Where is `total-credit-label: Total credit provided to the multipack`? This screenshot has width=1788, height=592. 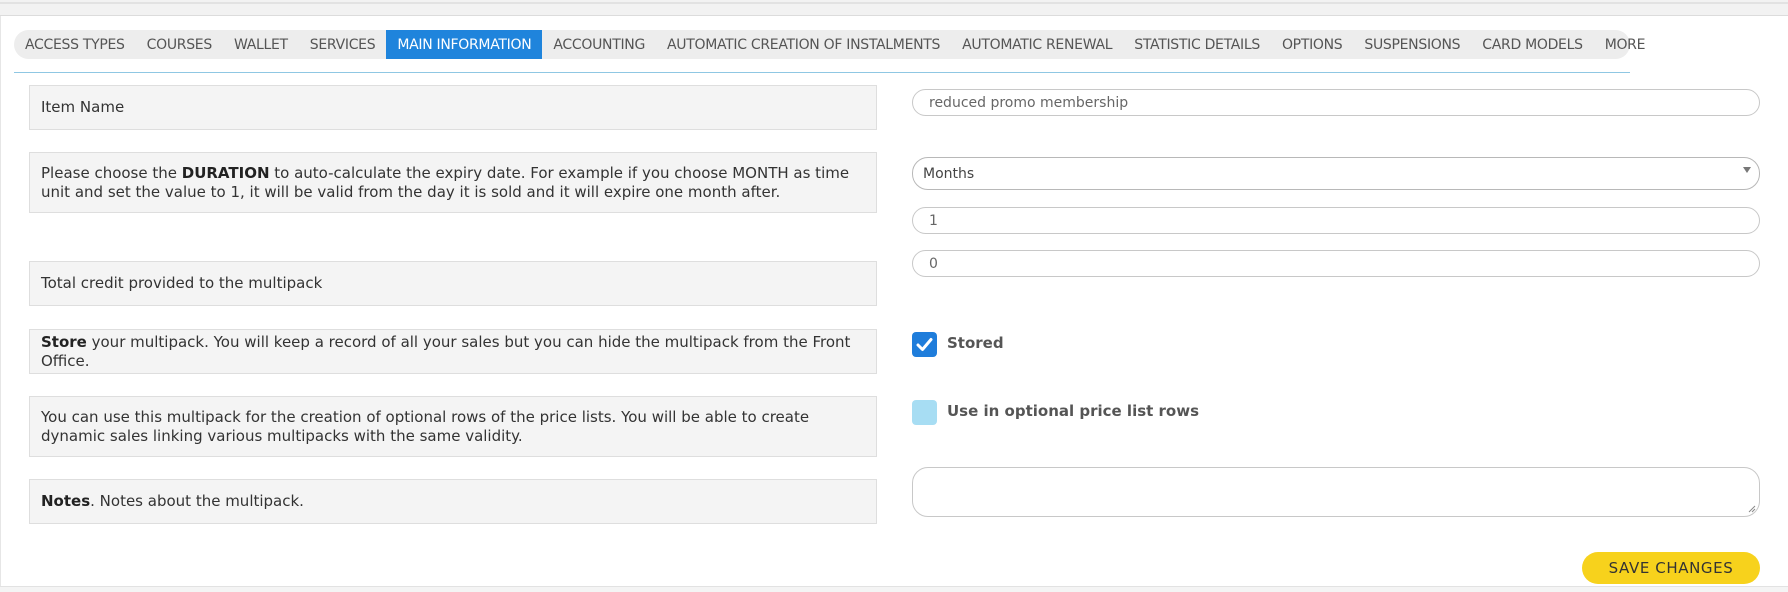 total-credit-label: Total credit provided to the multipack is located at coordinates (453, 283).